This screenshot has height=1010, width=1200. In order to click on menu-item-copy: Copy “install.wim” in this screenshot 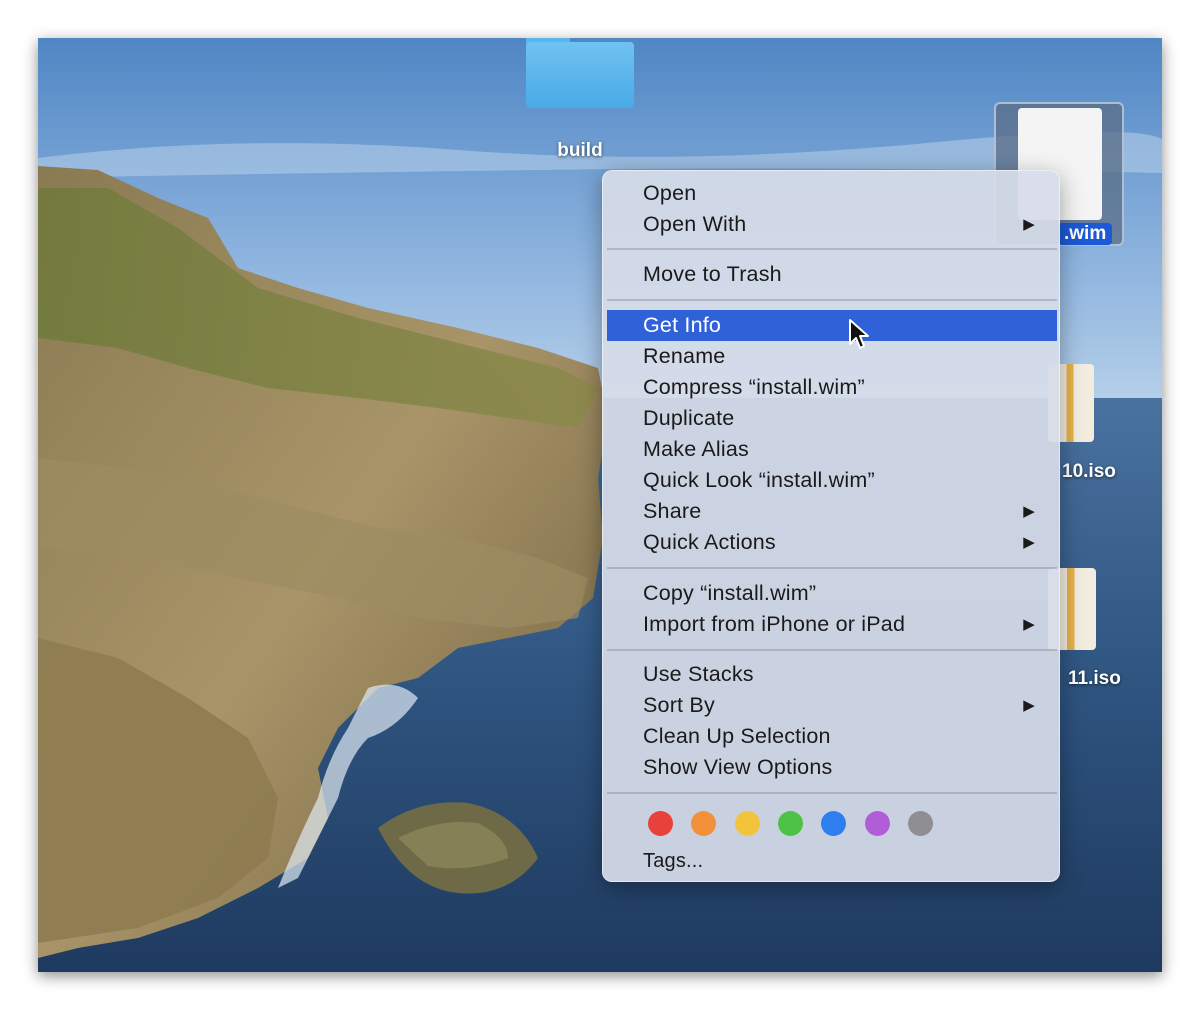, I will do `click(832, 593)`.